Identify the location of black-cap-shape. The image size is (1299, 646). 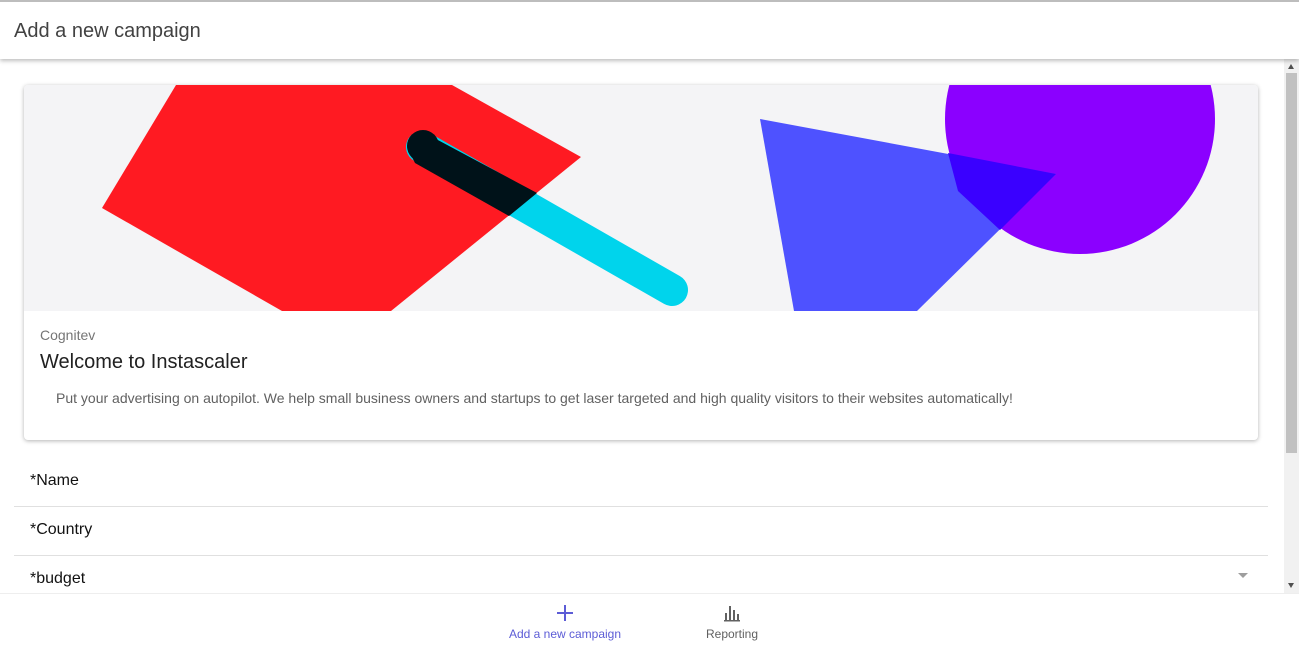
(423, 146).